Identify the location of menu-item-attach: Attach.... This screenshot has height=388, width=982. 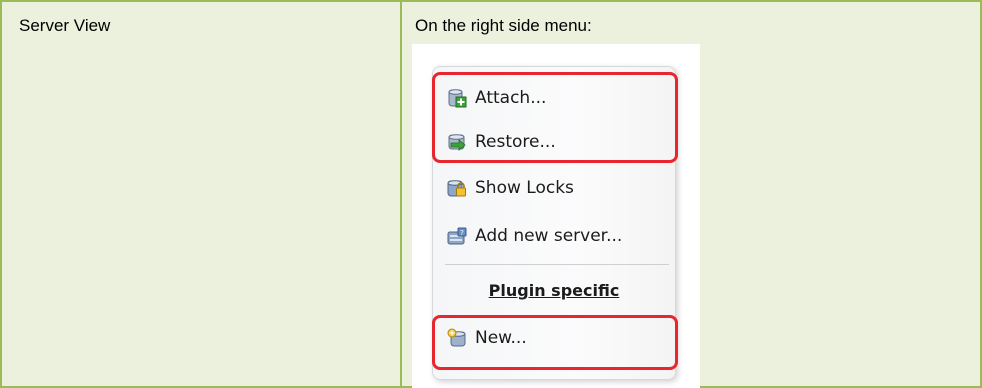
(552, 98).